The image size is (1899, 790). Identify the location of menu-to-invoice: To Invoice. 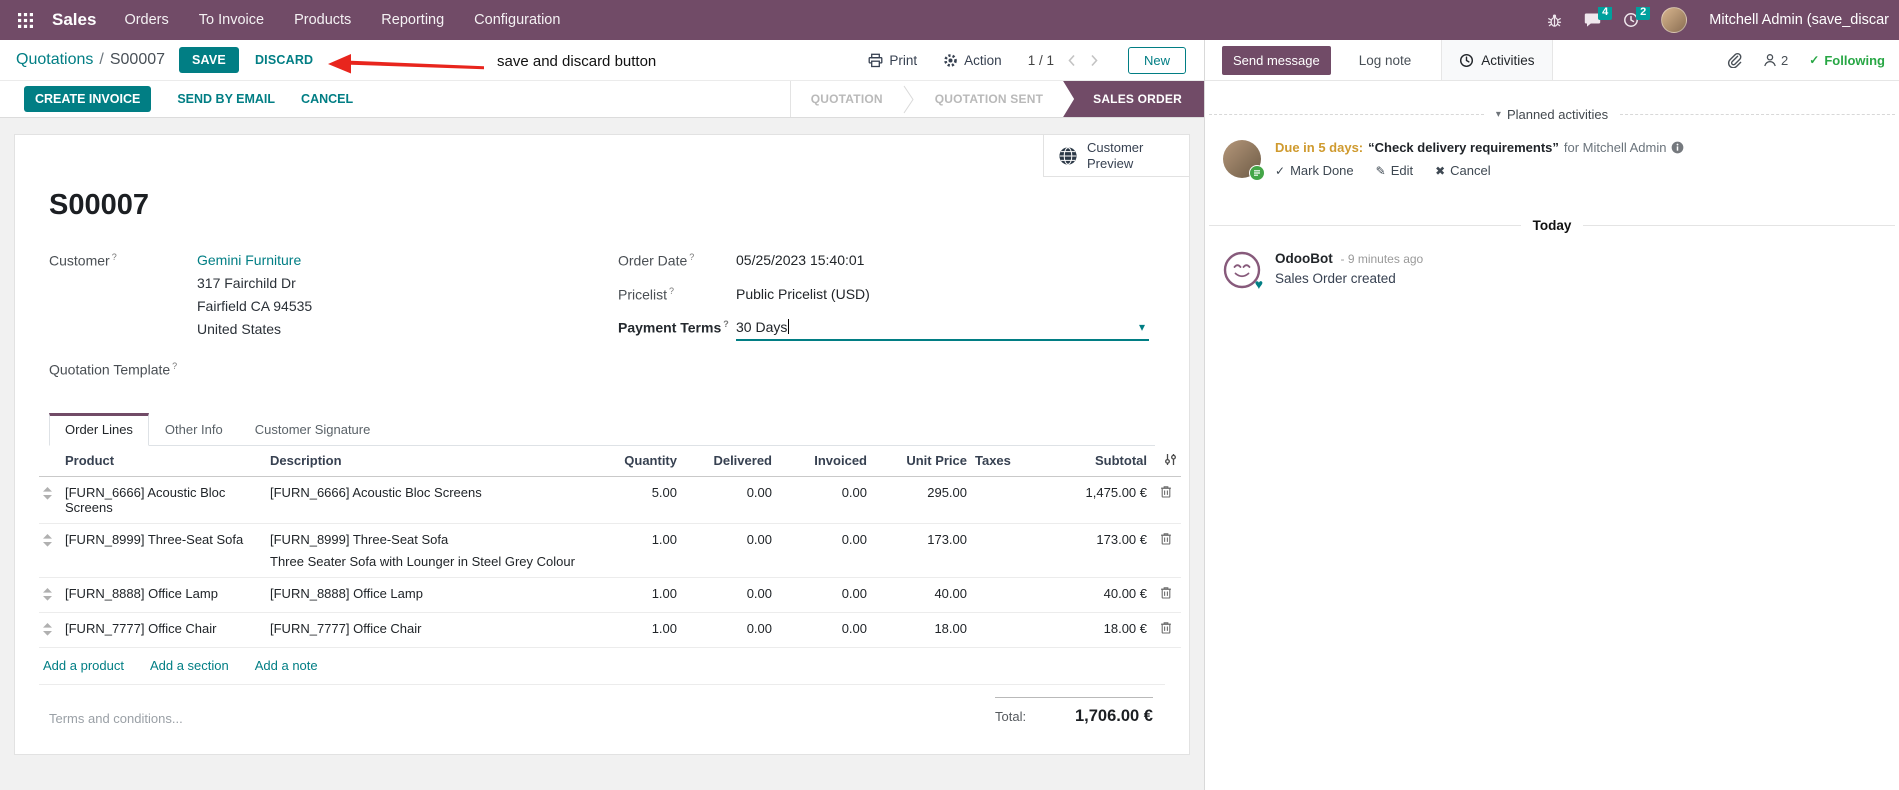
(231, 20).